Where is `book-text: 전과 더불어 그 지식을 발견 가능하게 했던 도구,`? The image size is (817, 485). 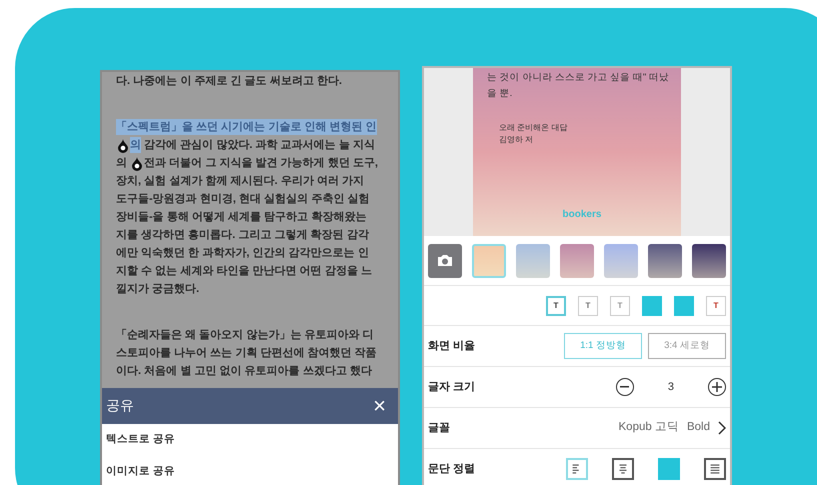
book-text: 전과 더불어 그 지식을 발견 가능하게 했던 도구, is located at coordinates (261, 163).